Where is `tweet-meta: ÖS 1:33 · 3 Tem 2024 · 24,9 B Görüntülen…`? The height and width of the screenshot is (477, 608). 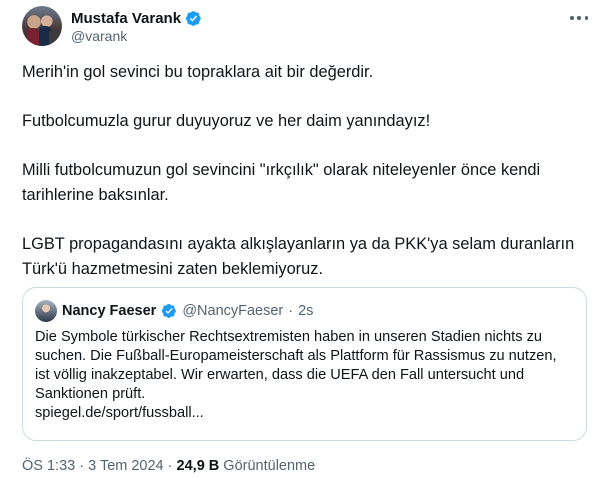
tweet-meta: ÖS 1:33 · 3 Tem 2024 · 24,9 B Görüntülen… is located at coordinates (168, 466).